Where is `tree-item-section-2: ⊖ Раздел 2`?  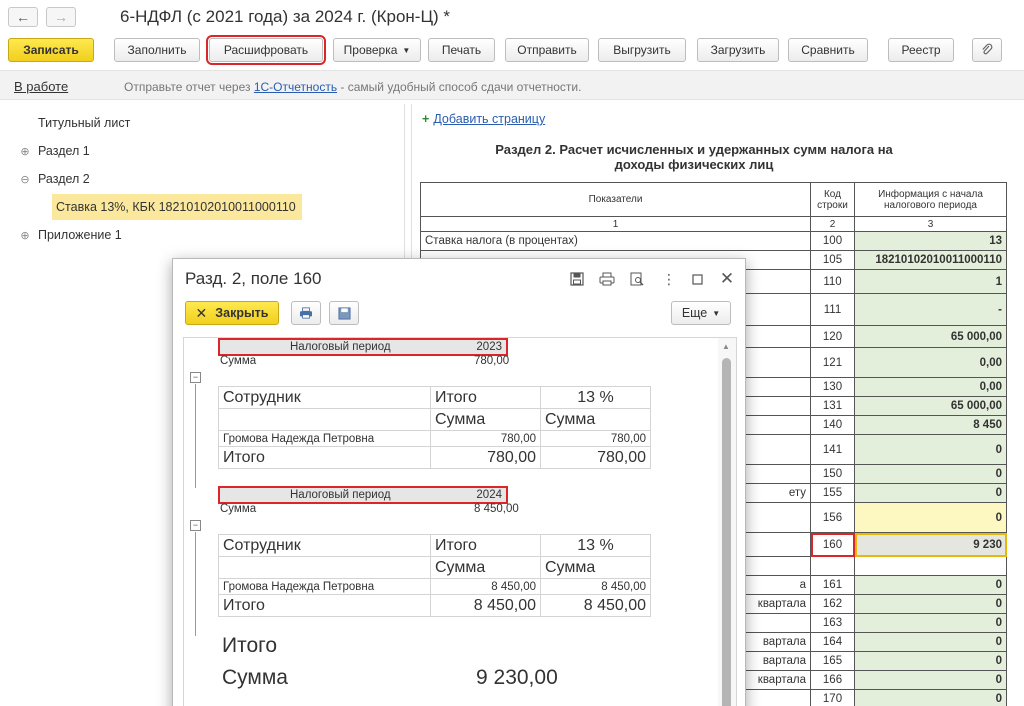 tree-item-section-2: ⊖ Раздел 2 is located at coordinates (205, 179).